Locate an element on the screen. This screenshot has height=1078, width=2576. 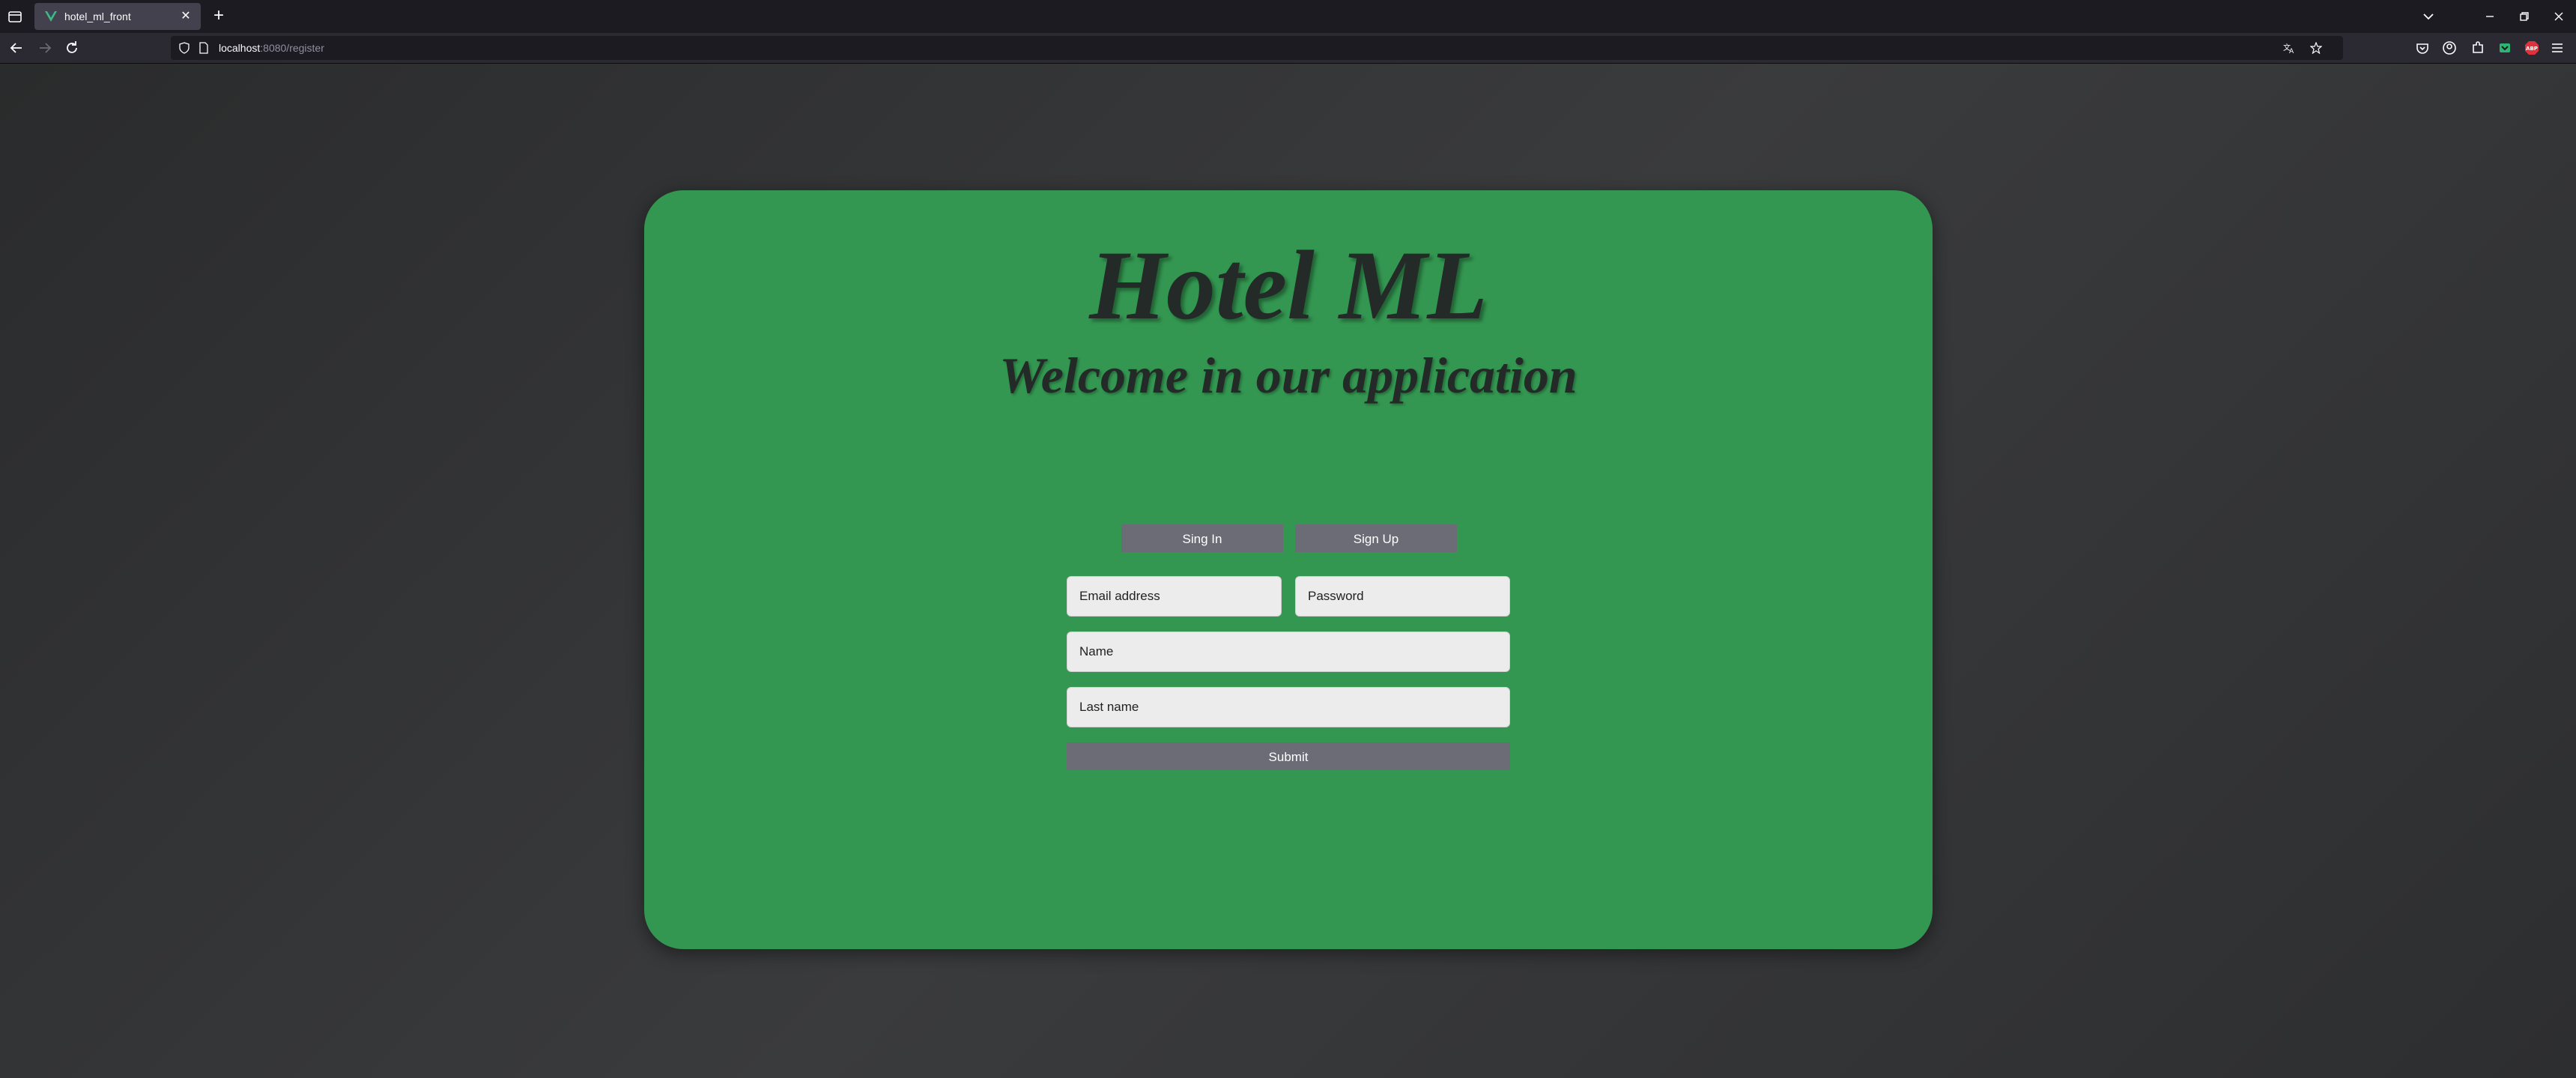
adblock-icon: ABP is located at coordinates (2532, 48).